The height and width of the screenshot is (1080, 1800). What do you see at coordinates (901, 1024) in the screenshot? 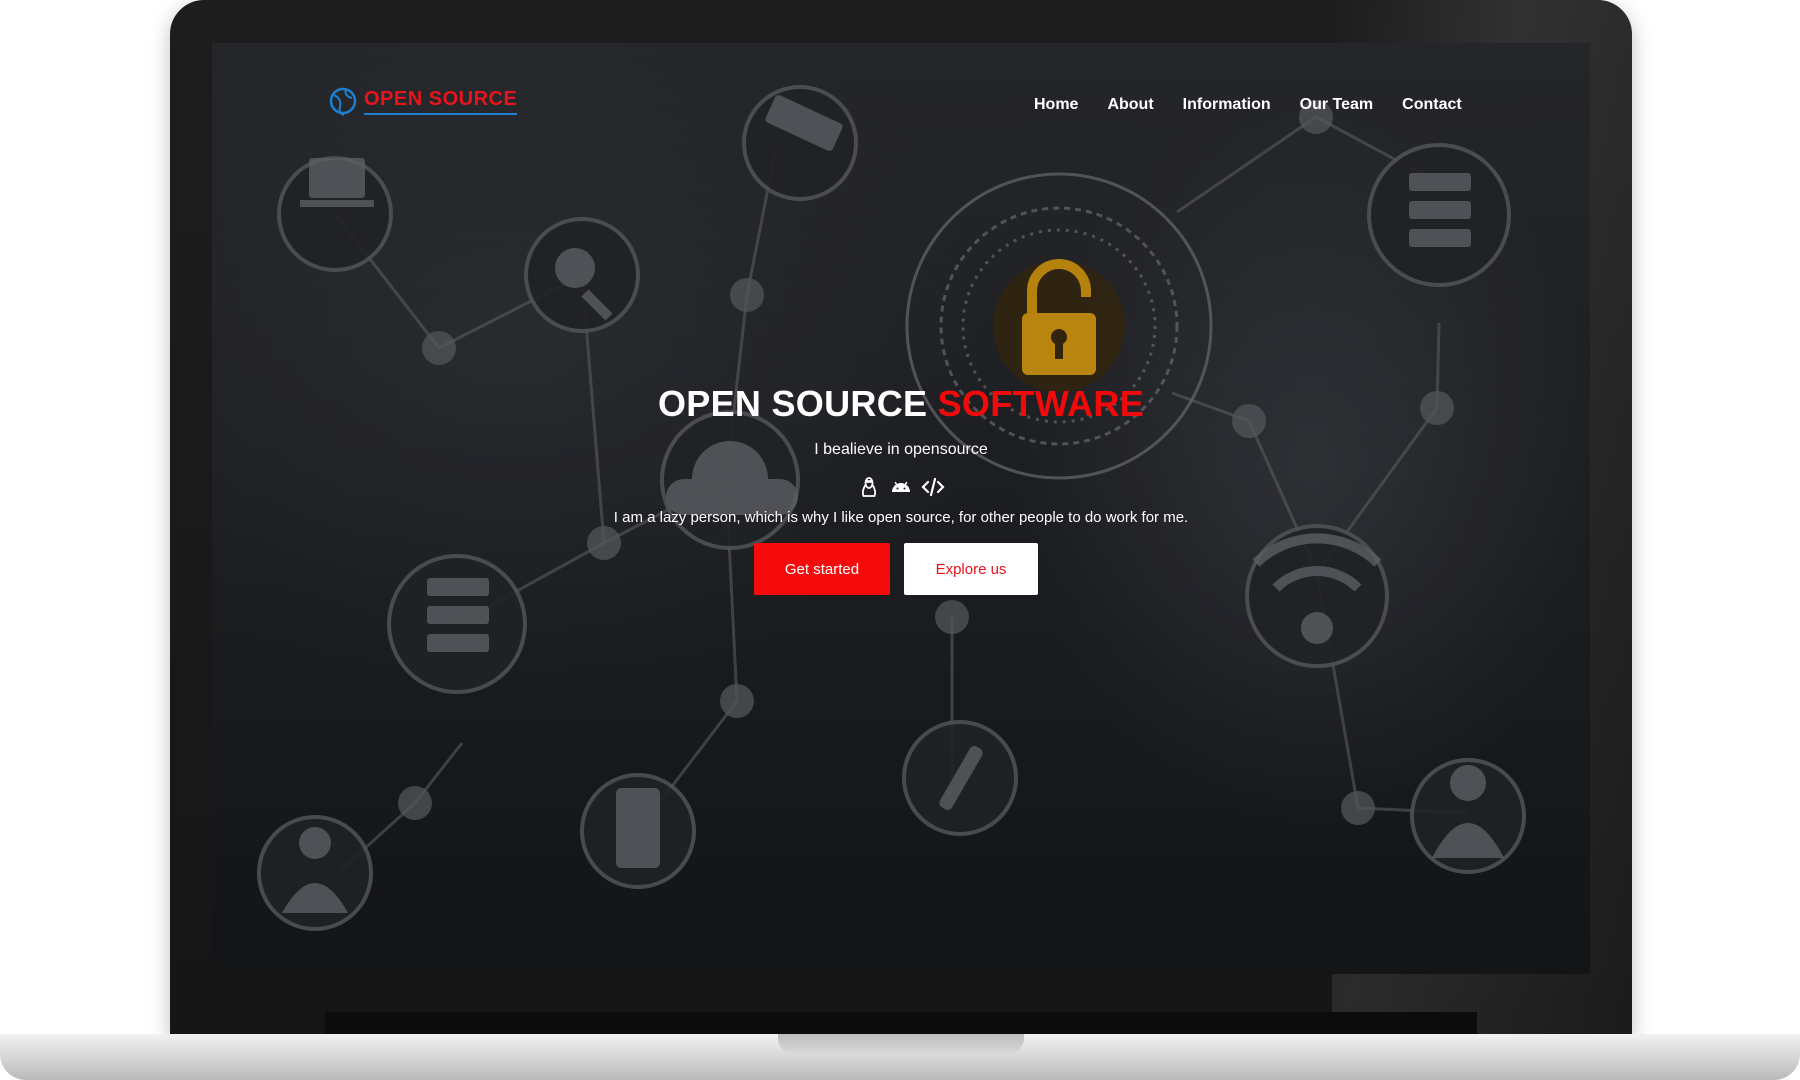
I see `lid-bottom-strip` at bounding box center [901, 1024].